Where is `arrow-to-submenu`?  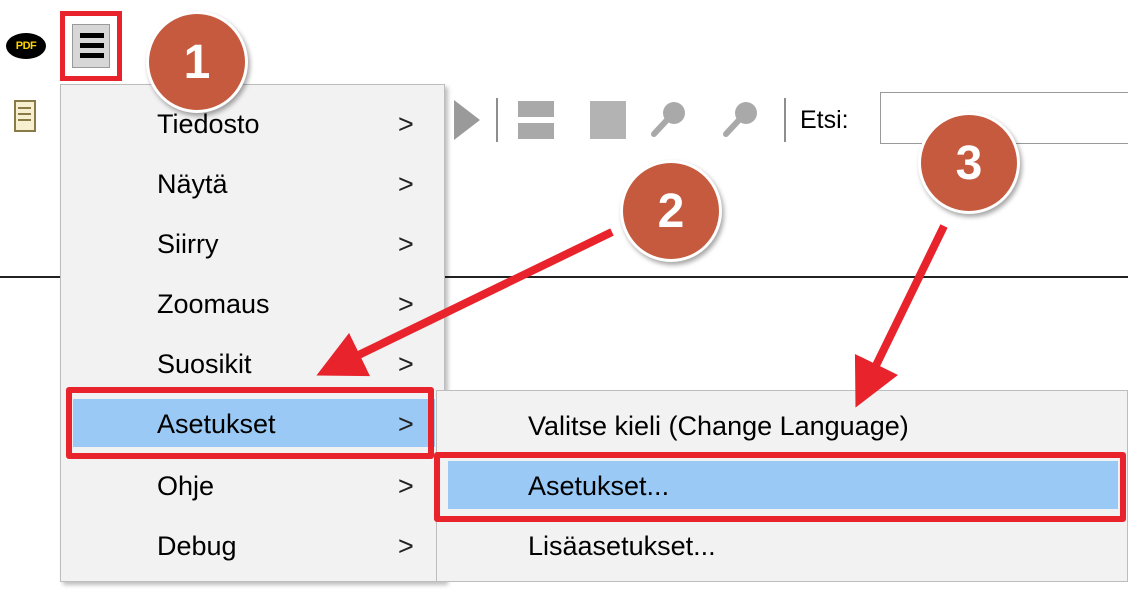 arrow-to-submenu is located at coordinates (901, 316).